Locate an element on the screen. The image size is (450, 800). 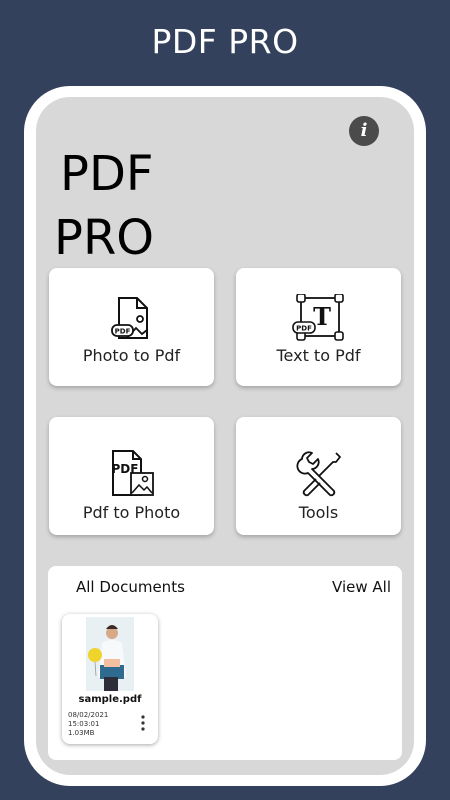
document-size: 1.03MB is located at coordinates (81, 733).